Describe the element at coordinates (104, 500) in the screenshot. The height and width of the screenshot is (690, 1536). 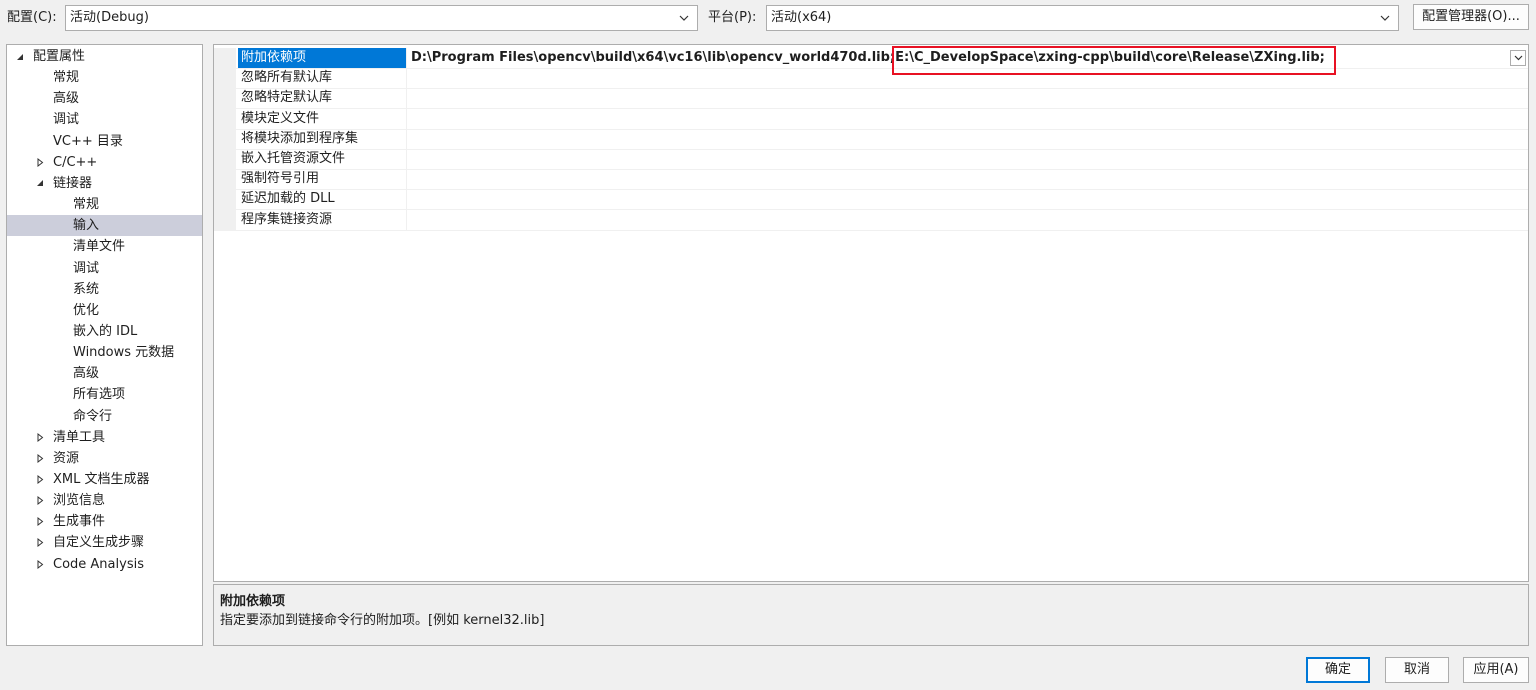
I see `tree-item: 浏览信息` at that location.